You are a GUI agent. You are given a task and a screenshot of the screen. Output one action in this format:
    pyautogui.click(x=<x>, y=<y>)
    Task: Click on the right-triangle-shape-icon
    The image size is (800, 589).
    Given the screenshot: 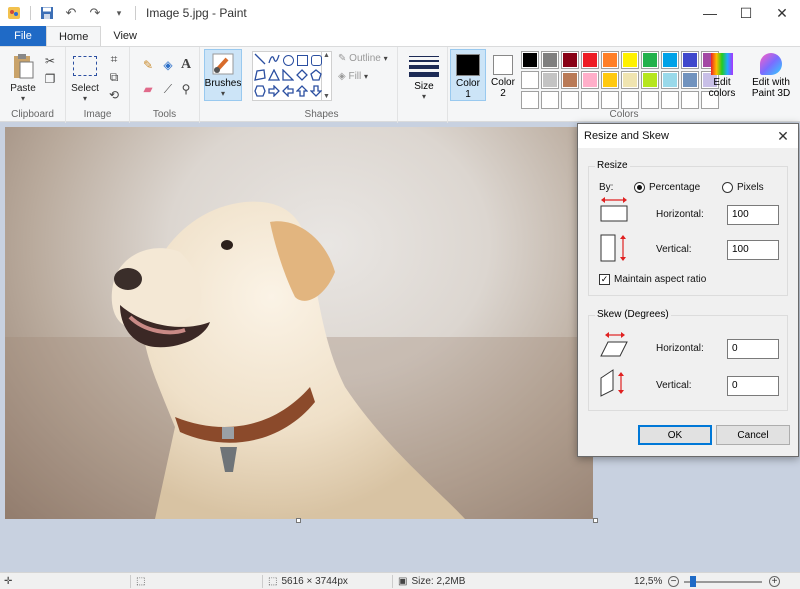 What is the action you would take?
    pyautogui.click(x=288, y=75)
    